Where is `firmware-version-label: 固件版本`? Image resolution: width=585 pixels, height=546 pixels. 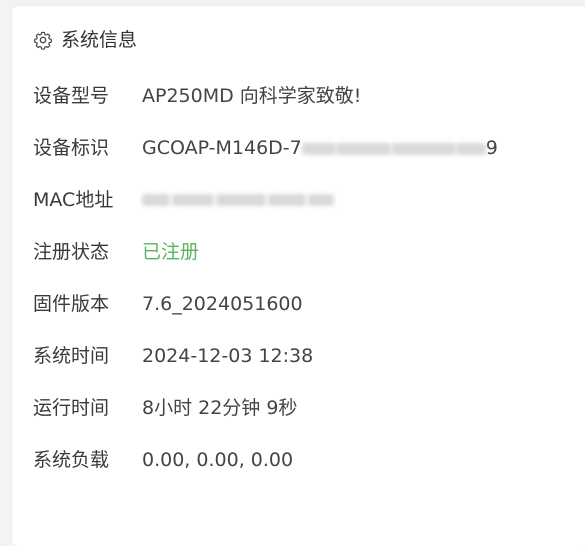
firmware-version-label: 固件版本 is located at coordinates (71, 304).